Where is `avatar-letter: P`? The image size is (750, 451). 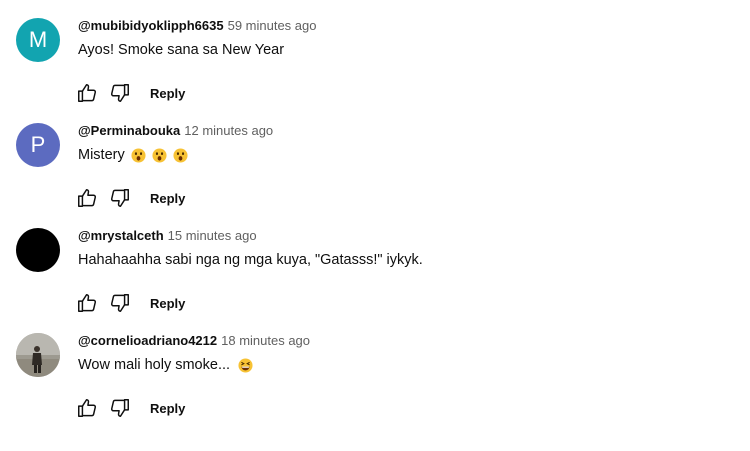
avatar-letter: P is located at coordinates (38, 144).